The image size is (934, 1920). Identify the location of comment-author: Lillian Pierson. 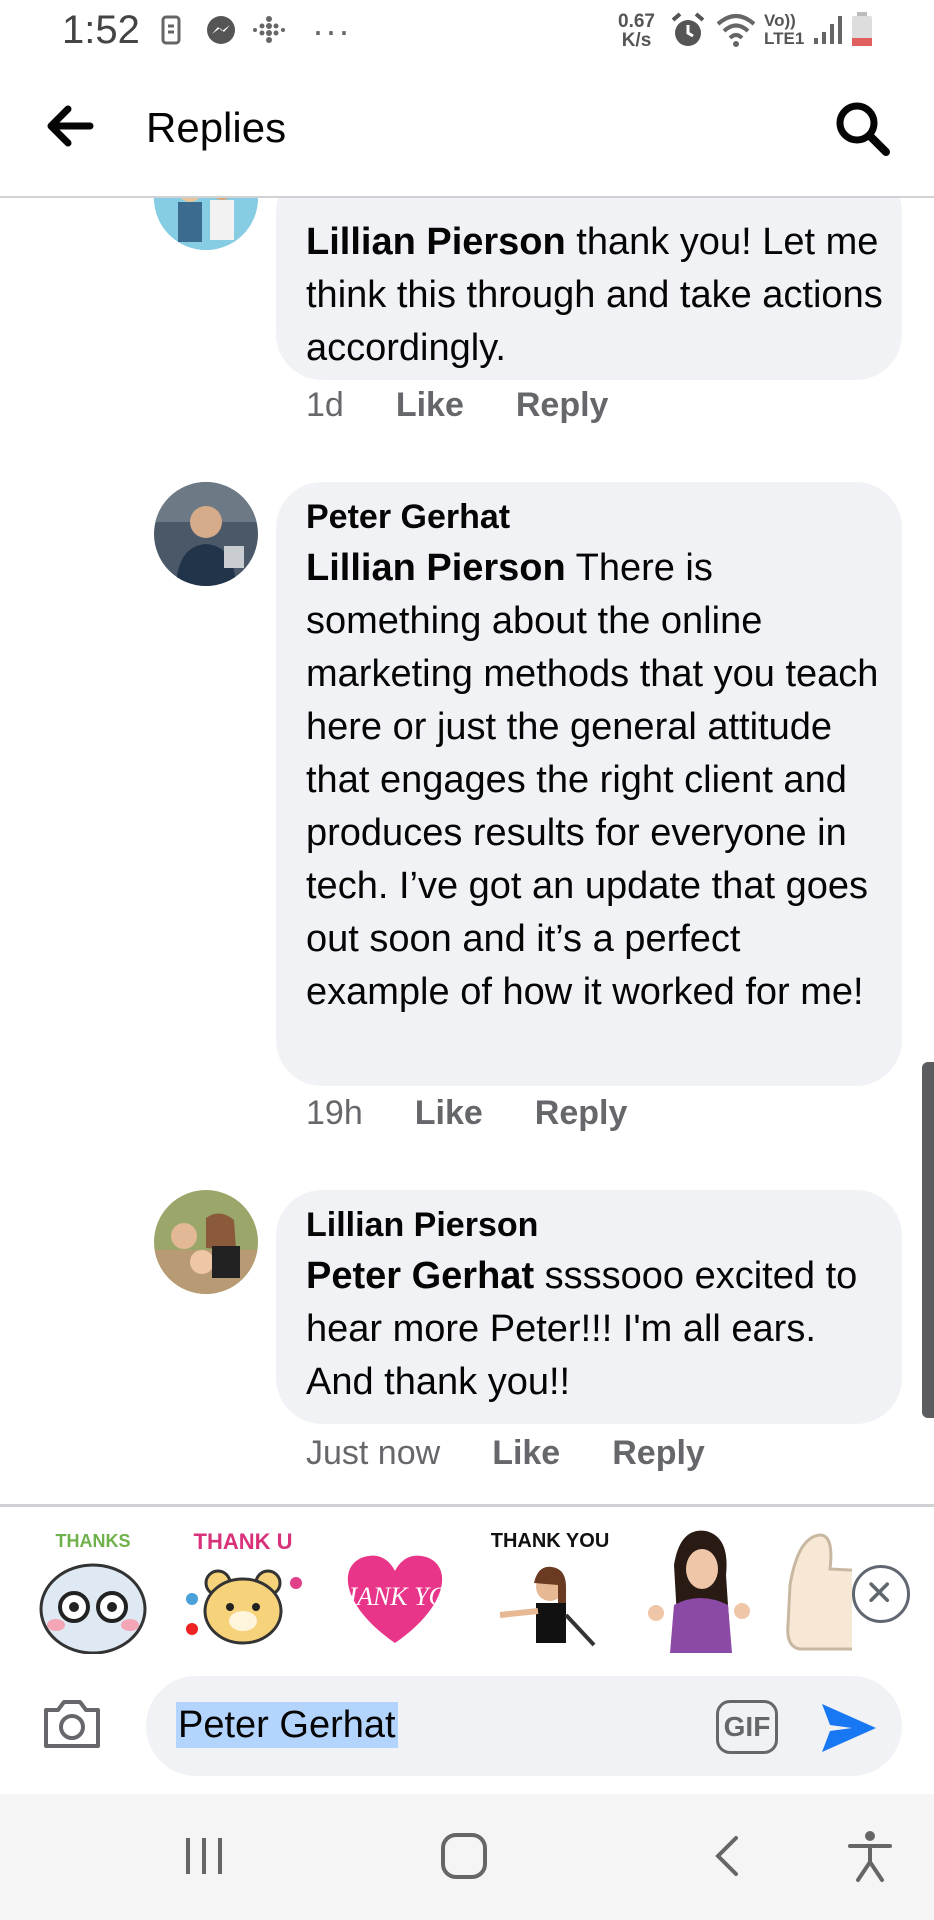
(422, 1225).